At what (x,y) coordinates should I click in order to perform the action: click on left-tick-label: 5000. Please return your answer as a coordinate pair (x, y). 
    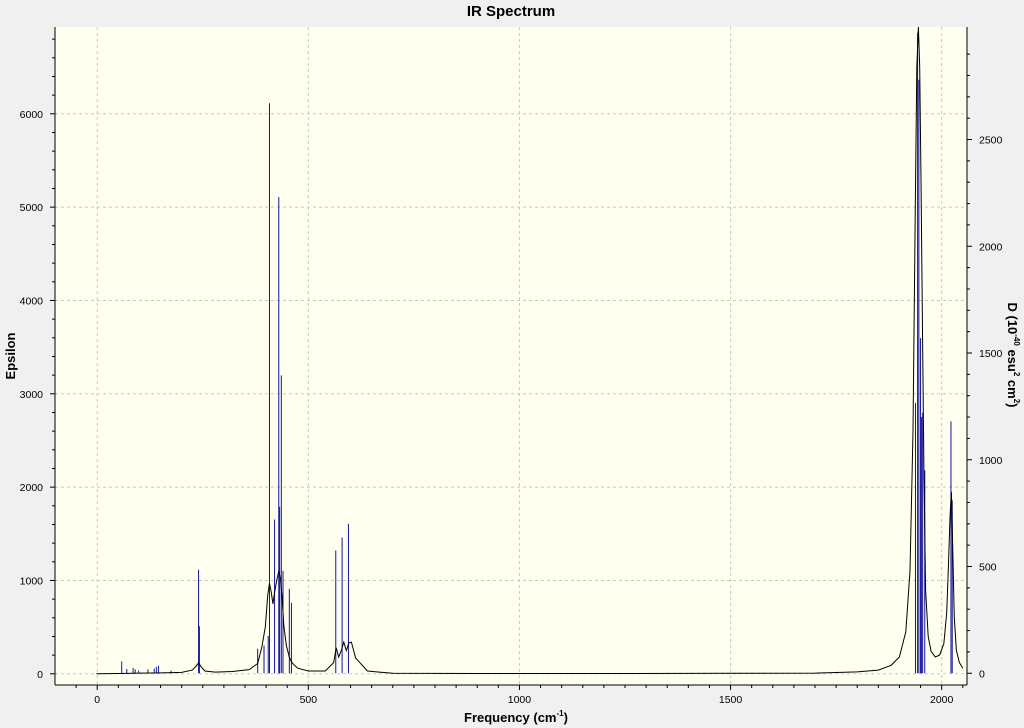
    Looking at the image, I should click on (32, 208).